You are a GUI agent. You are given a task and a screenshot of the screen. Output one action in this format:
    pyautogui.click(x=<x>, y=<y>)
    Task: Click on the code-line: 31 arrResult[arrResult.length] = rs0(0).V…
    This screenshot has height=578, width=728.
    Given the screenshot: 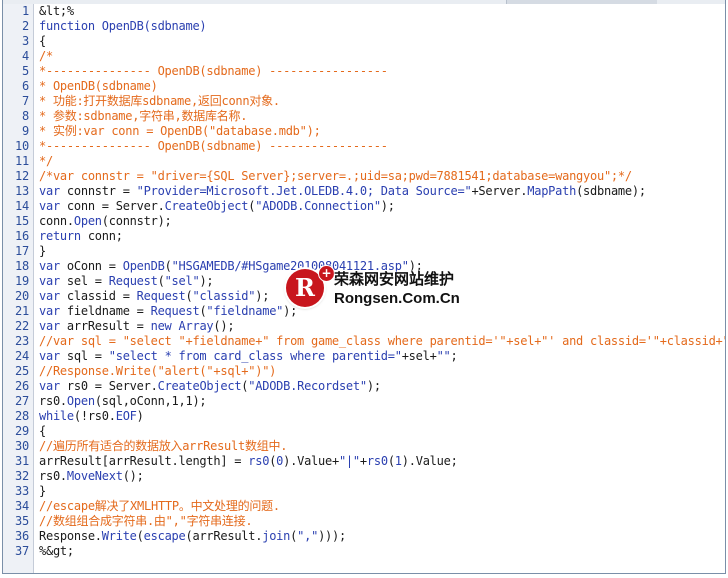 What is the action you would take?
    pyautogui.click(x=364, y=461)
    